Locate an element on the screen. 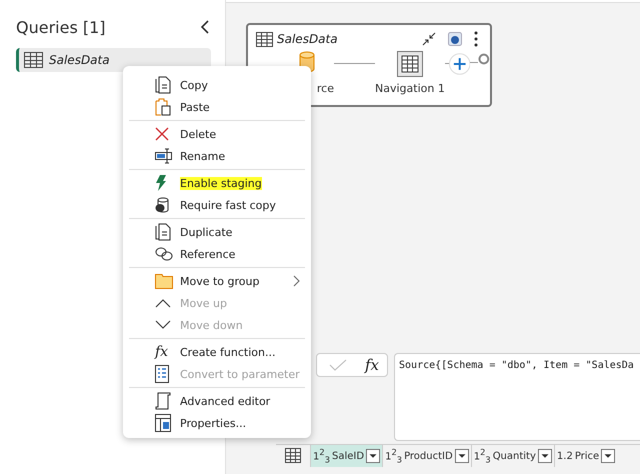 Image resolution: width=640 pixels, height=474 pixels. menu-item: Advanced editor is located at coordinates (217, 401).